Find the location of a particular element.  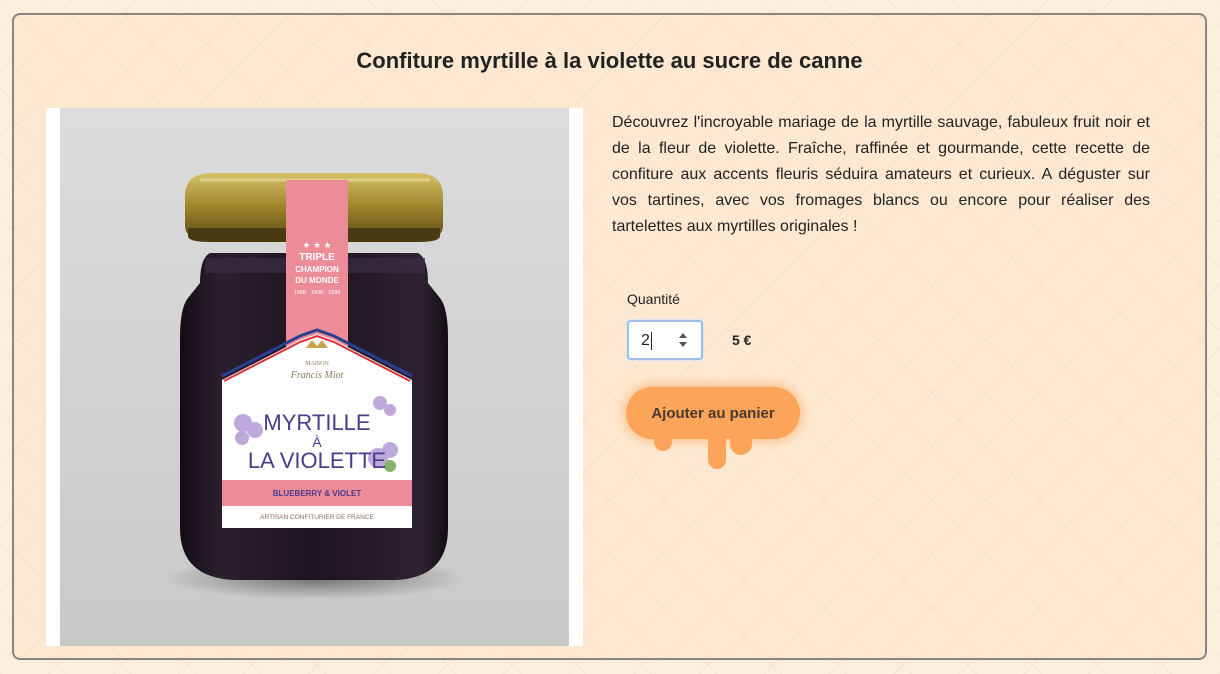

seal-stars: ★ ★ ★ is located at coordinates (316, 245).